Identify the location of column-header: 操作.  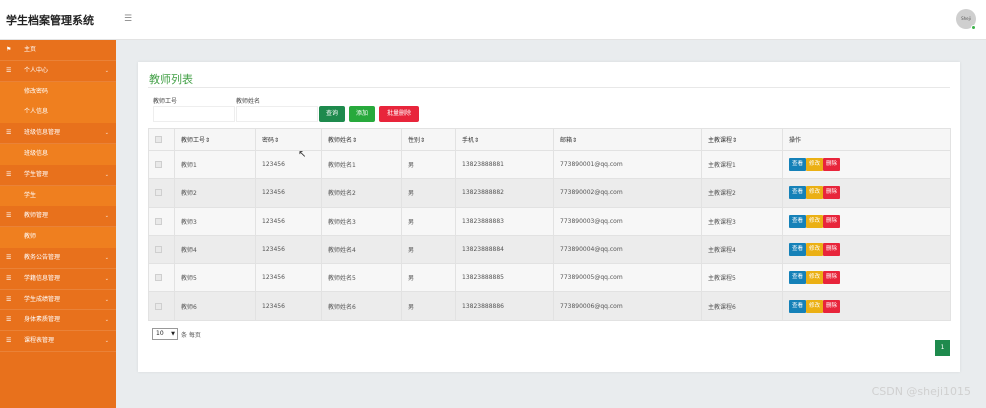
(866, 139).